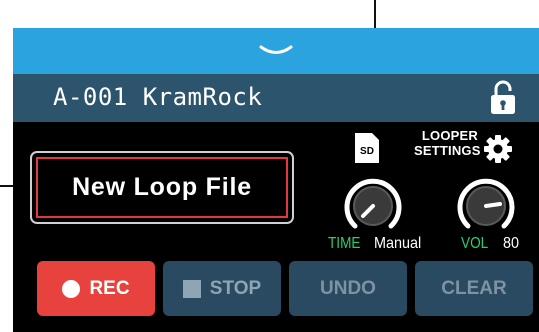  I want to click on patch-name: A-001 KramRock, so click(158, 97).